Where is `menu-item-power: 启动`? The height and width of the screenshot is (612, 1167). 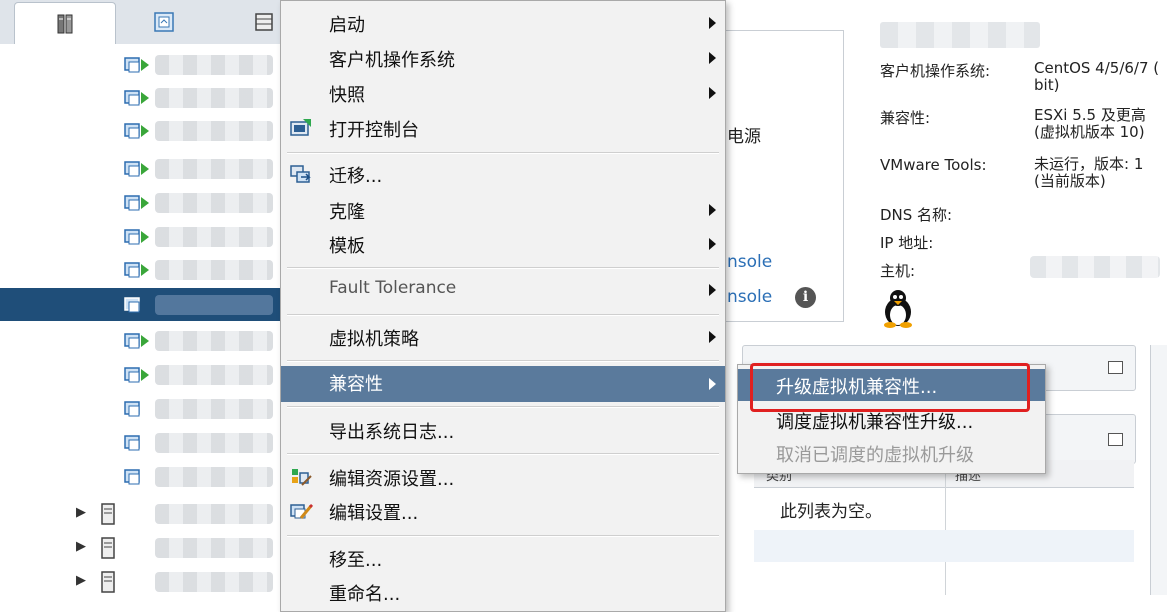
menu-item-power: 启动 is located at coordinates (503, 23).